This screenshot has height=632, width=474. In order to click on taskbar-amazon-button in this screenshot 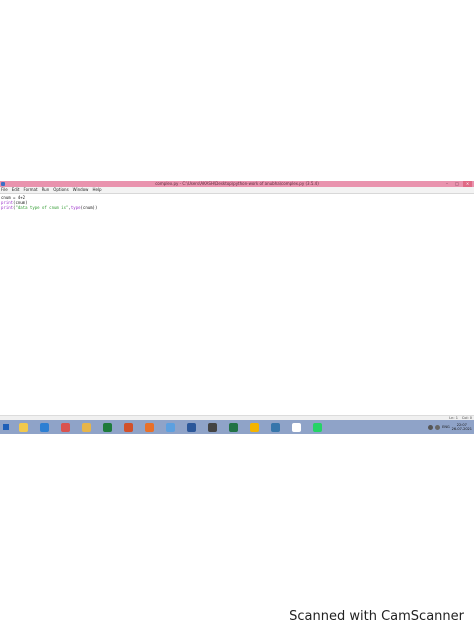, I will do `click(296, 427)`.